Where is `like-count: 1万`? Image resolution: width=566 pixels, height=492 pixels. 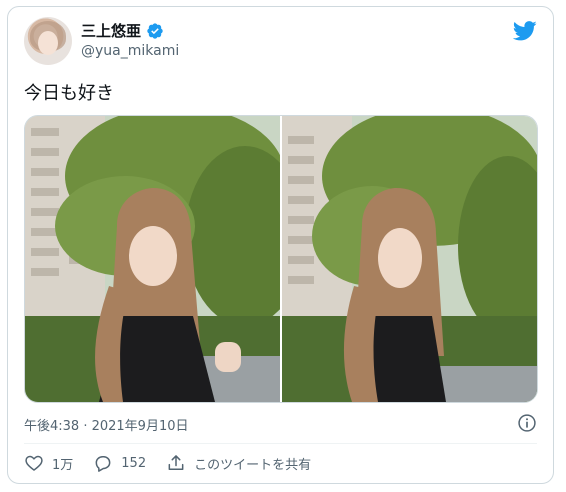
like-count: 1万 is located at coordinates (63, 465).